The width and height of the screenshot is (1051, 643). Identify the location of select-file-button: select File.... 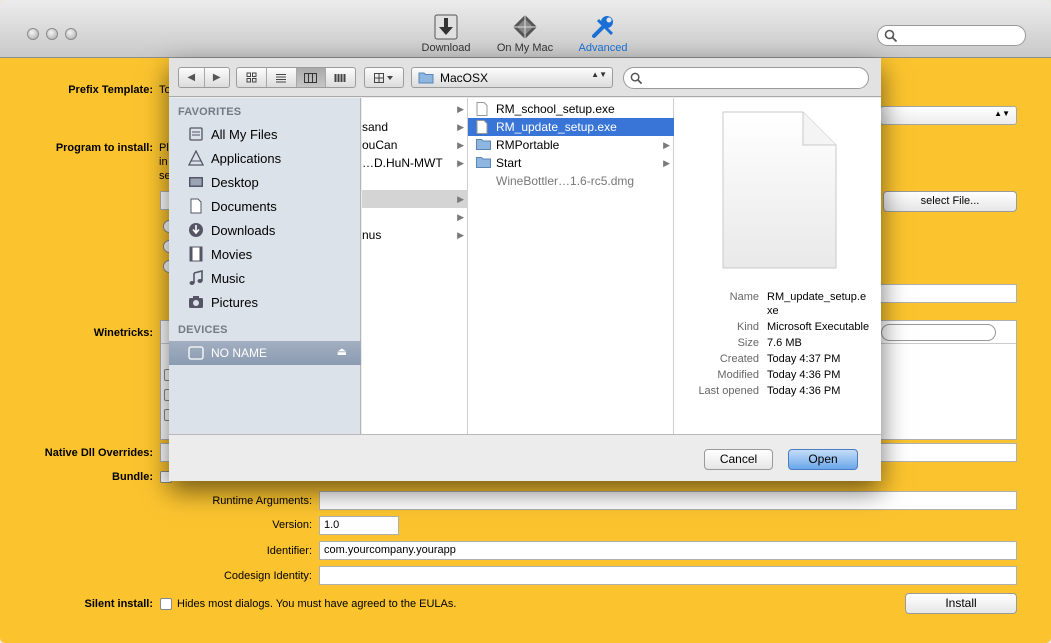
(950, 201).